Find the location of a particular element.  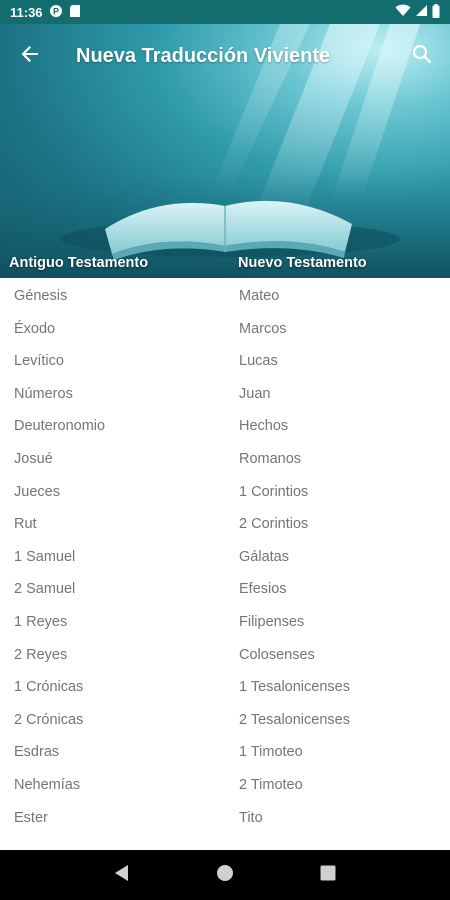

book-item: Génesis is located at coordinates (59, 296).